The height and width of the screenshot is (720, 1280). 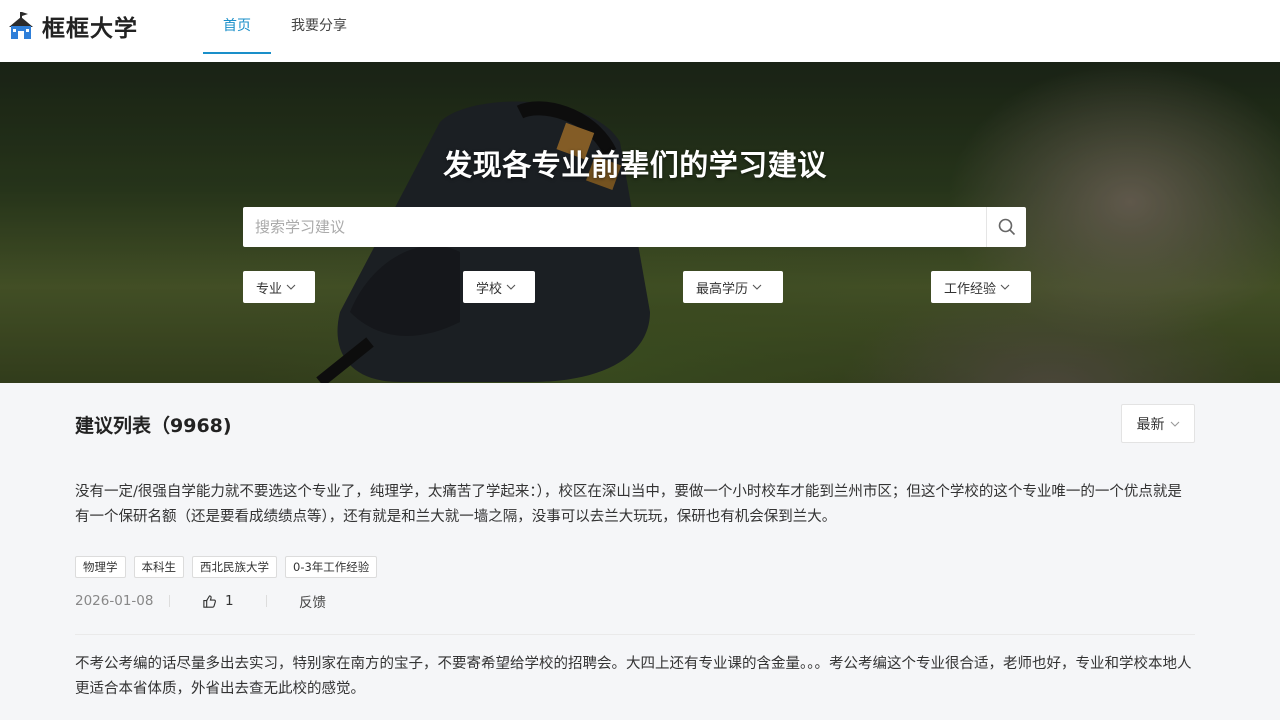 I want to click on filter-major: 专业, so click(x=279, y=287).